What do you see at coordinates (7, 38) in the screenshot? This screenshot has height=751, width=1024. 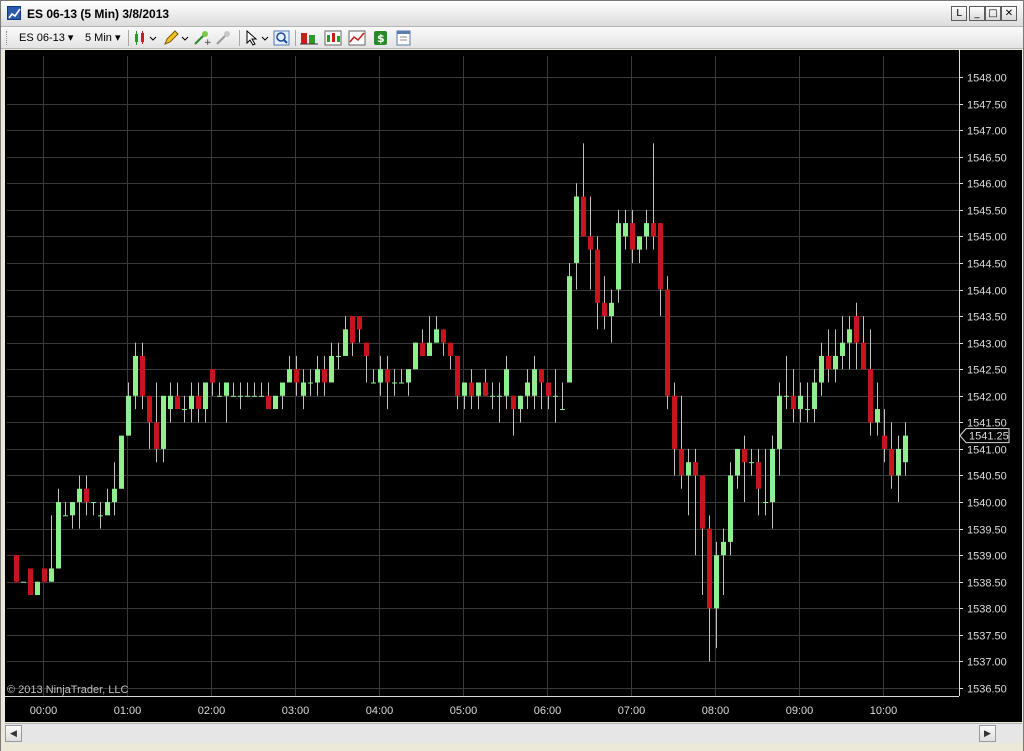 I see `toolbar-grip` at bounding box center [7, 38].